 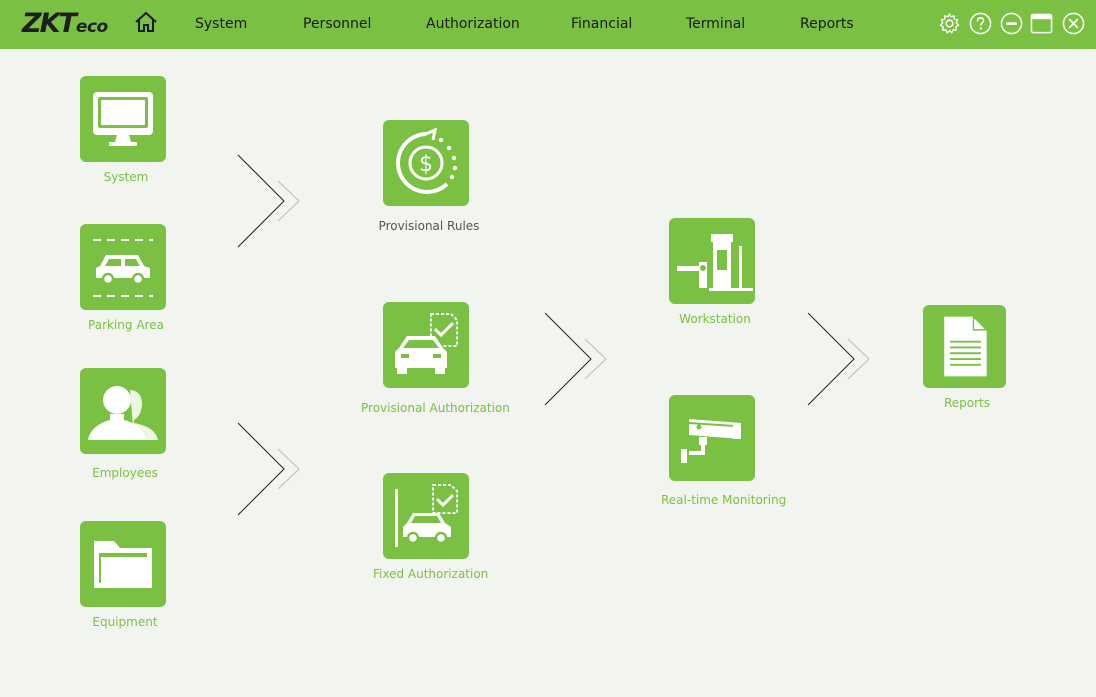 What do you see at coordinates (473, 24) in the screenshot?
I see `nav-authorization: Authorization` at bounding box center [473, 24].